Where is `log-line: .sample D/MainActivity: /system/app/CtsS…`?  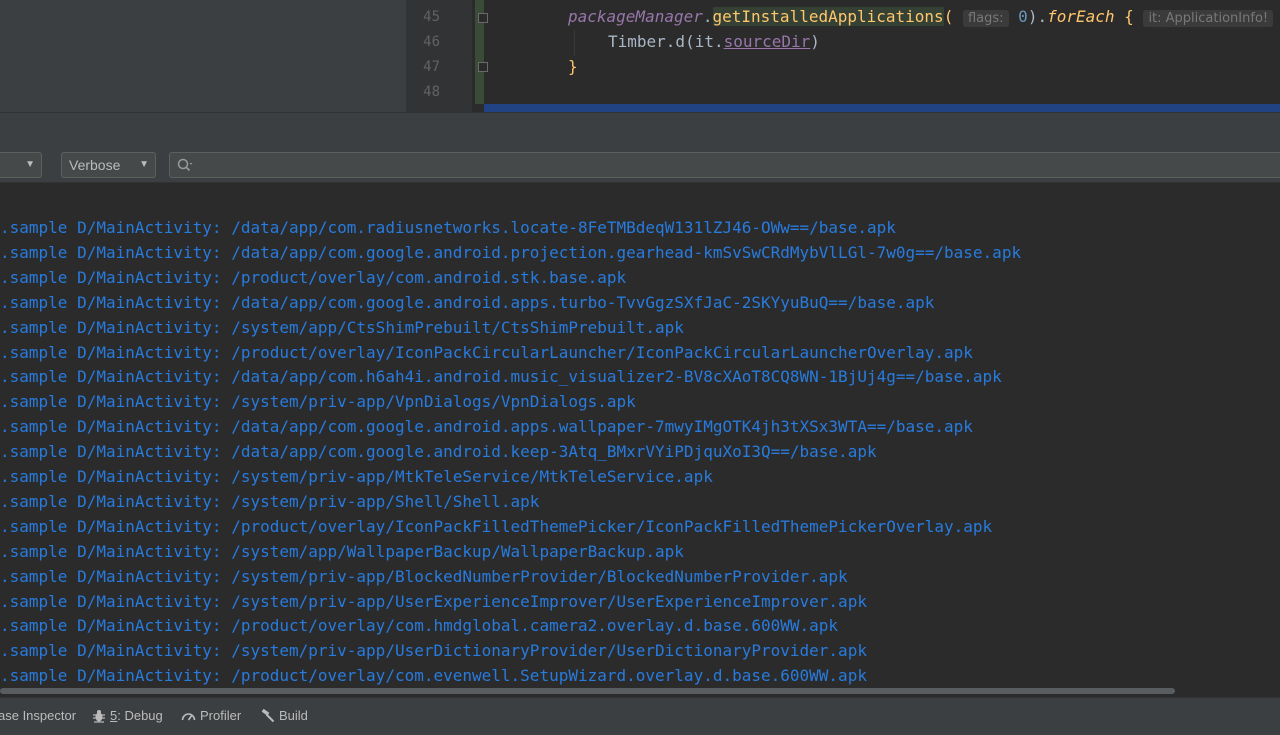
log-line: .sample D/MainActivity: /system/app/CtsS… is located at coordinates (342, 328).